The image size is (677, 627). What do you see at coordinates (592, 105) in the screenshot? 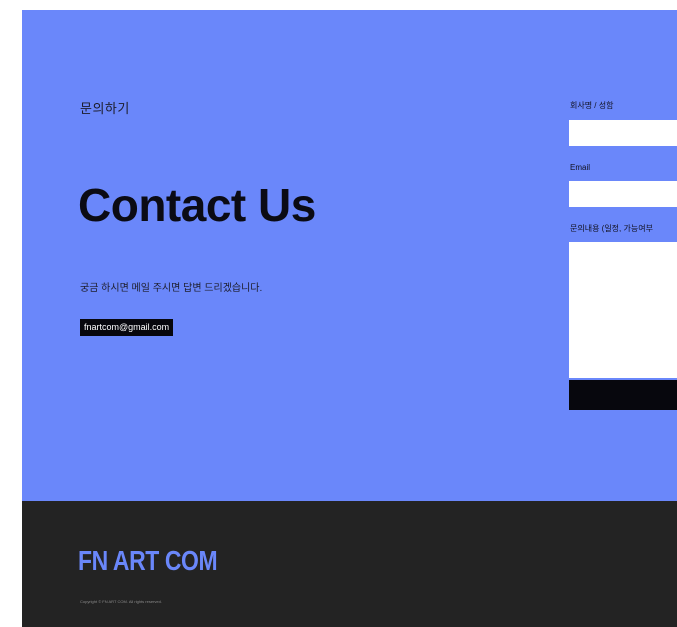
I see `name-field-label: 회사명 / 성함` at bounding box center [592, 105].